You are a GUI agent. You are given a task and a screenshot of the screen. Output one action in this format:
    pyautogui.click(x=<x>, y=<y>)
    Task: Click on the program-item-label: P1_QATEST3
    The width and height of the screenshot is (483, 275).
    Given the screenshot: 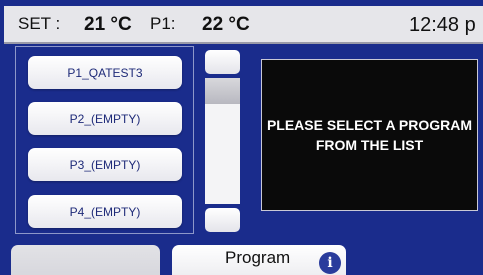 What is the action you would take?
    pyautogui.click(x=105, y=72)
    